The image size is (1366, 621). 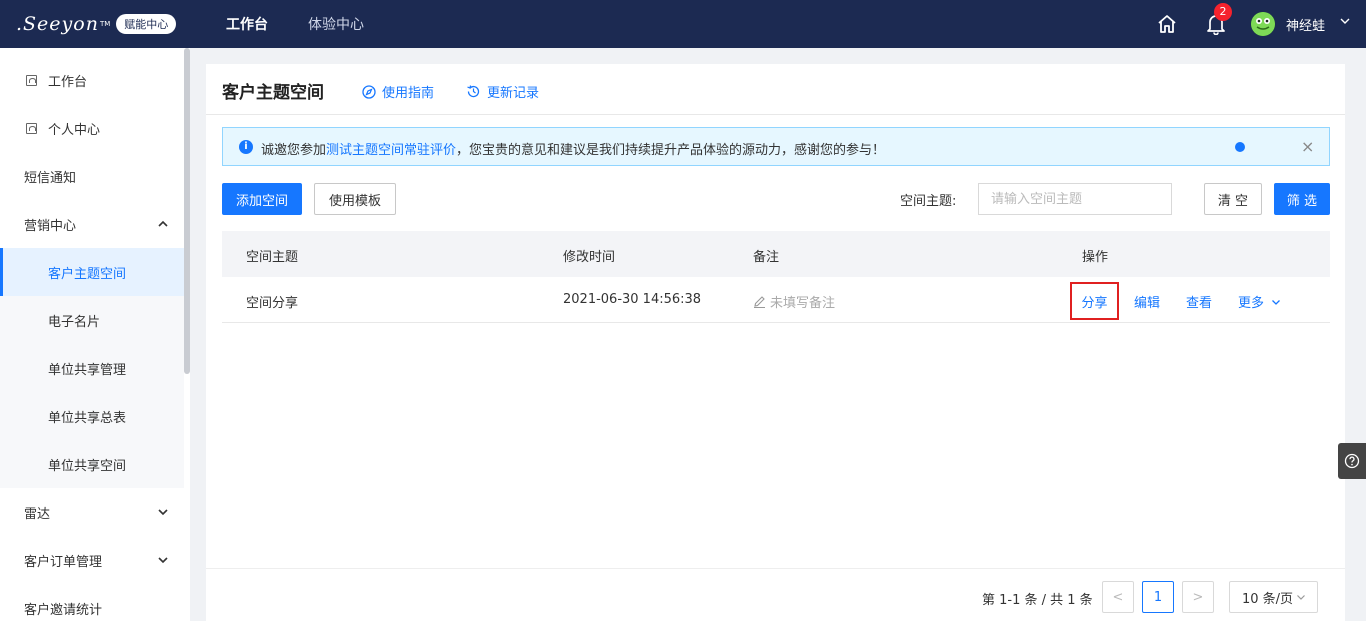 I want to click on close-icon: ×, so click(x=1307, y=146).